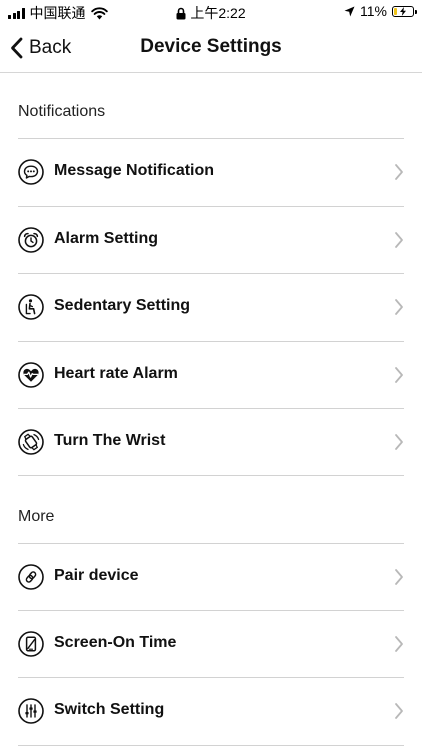 This screenshot has width=422, height=750. I want to click on row-turn-the-wrist: Turn The Wrist, so click(211, 442).